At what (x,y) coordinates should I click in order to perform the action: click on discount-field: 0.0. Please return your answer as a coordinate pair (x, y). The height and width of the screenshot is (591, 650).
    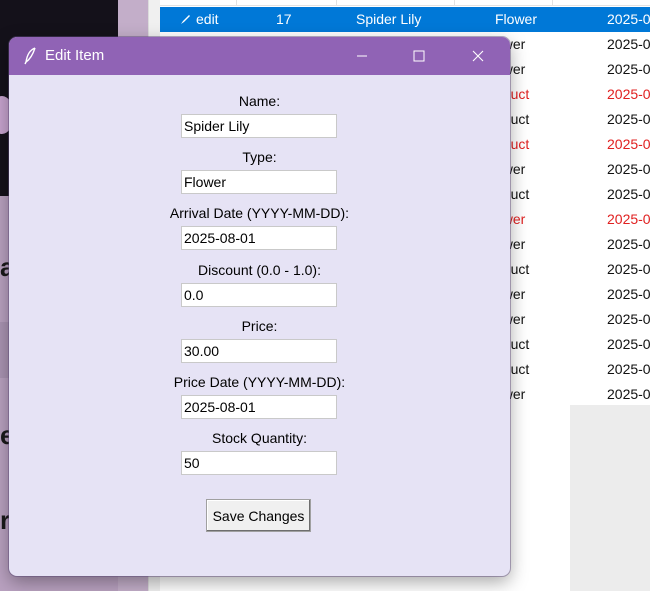
    Looking at the image, I should click on (259, 295).